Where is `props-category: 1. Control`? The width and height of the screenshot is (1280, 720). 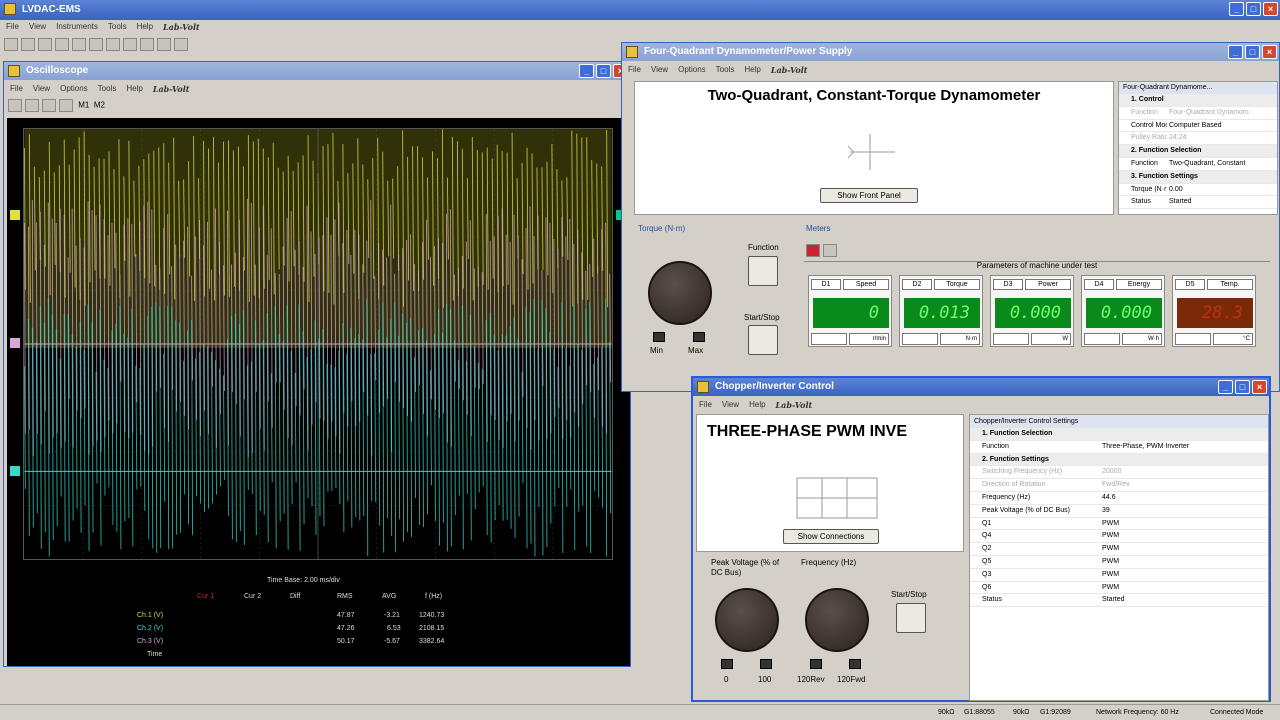
props-category: 1. Control is located at coordinates (1198, 100).